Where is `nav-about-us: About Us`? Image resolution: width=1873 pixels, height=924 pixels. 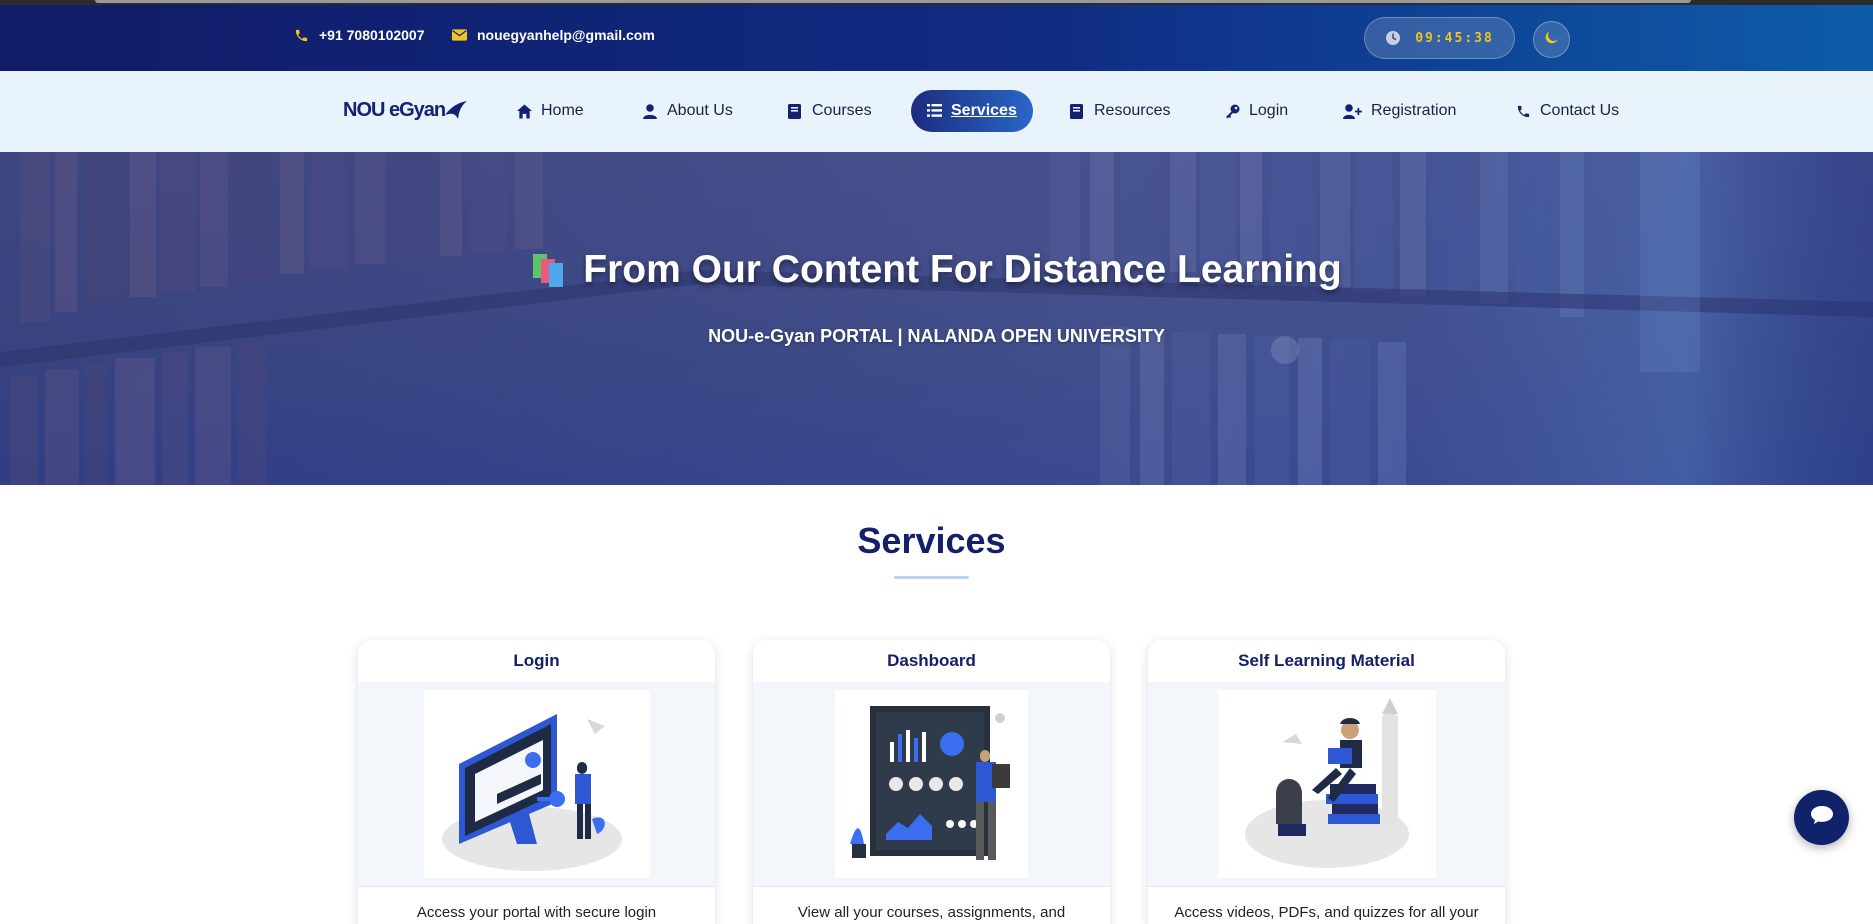
nav-about-us: About Us is located at coordinates (688, 111).